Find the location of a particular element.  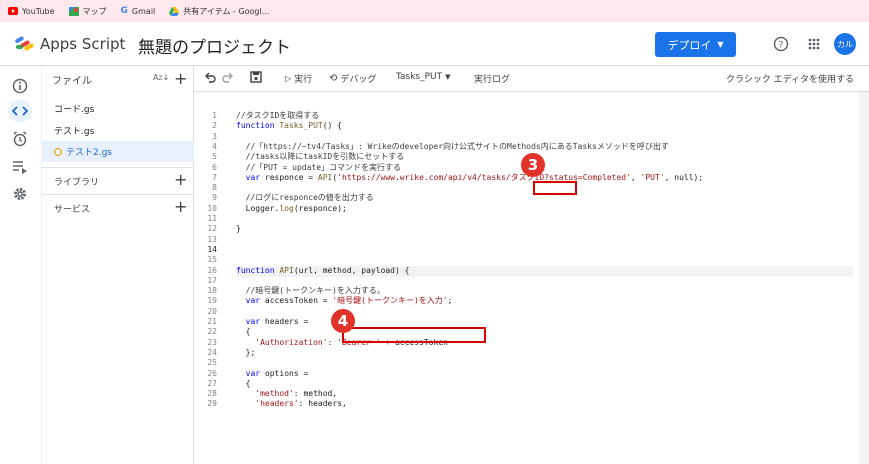

add-service-plus-icon: + is located at coordinates (180, 206).